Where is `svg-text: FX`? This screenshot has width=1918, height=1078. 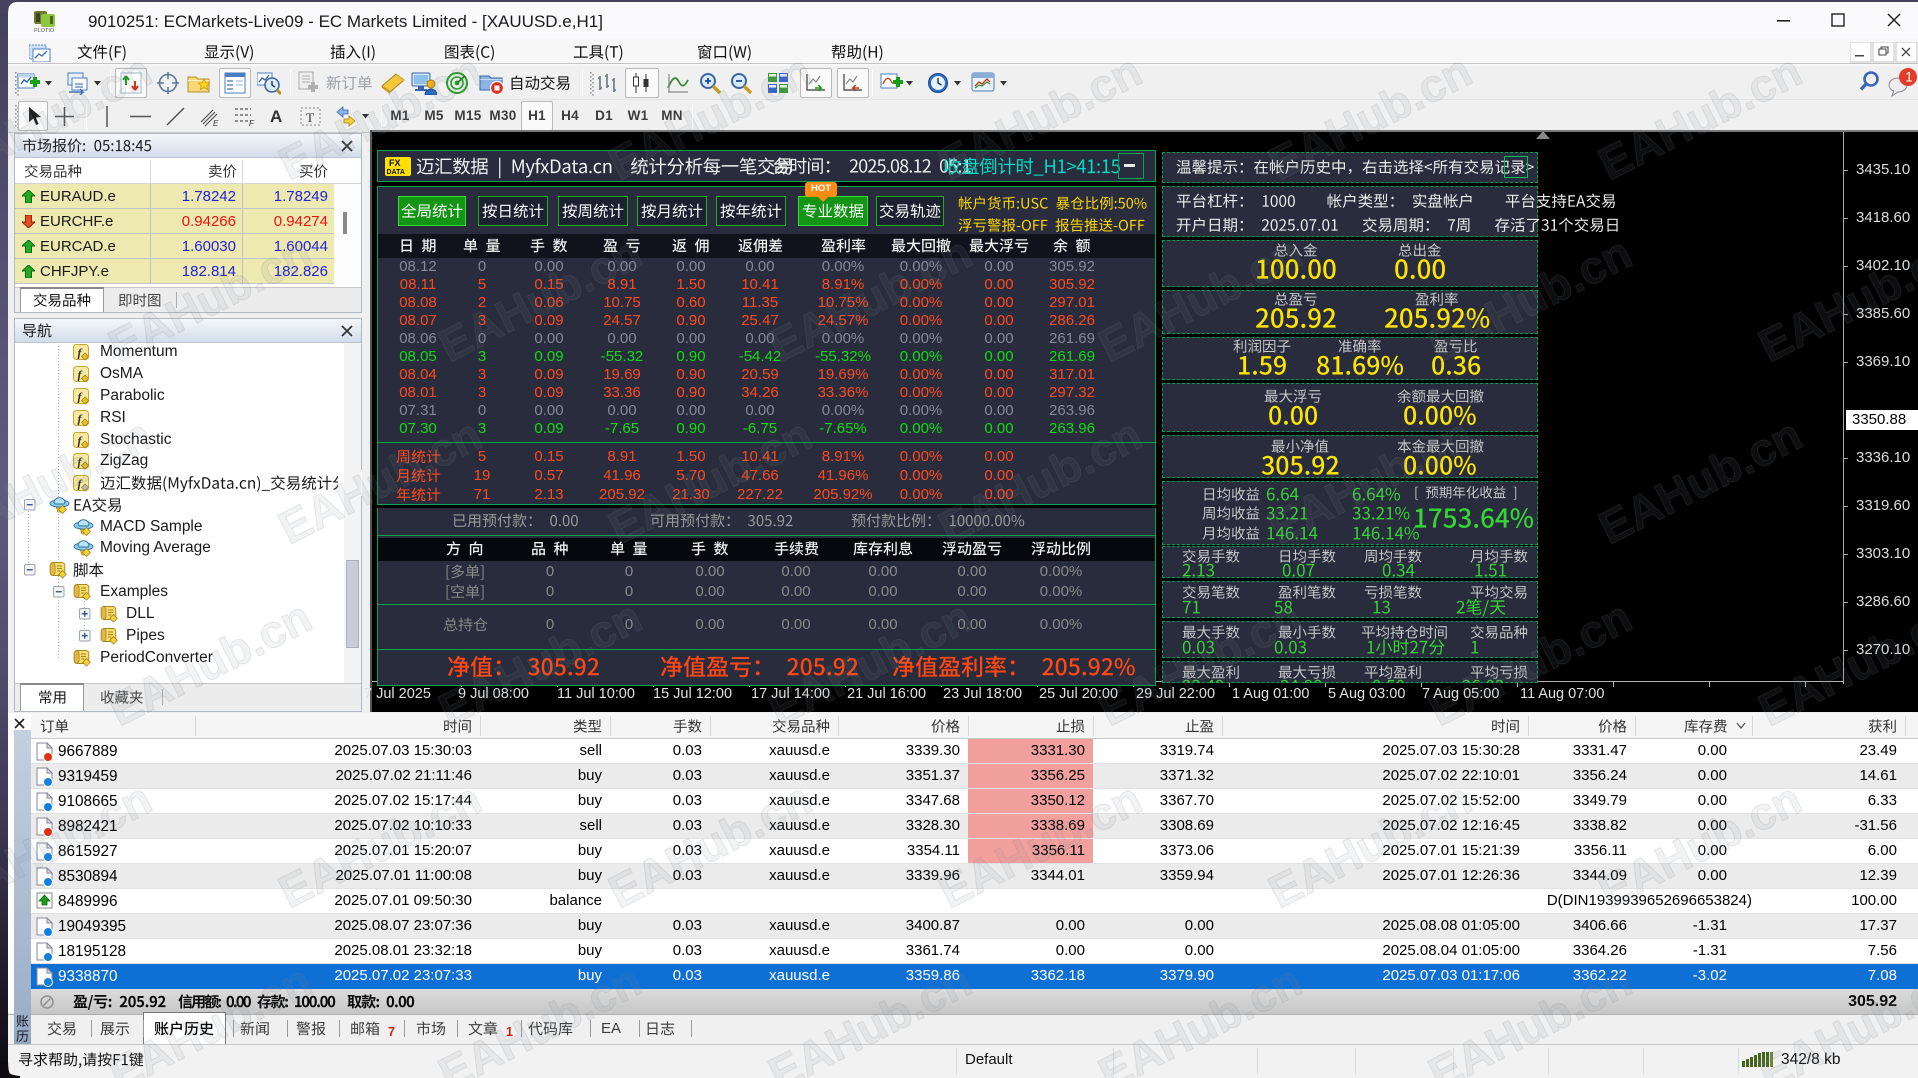
svg-text: FX is located at coordinates (395, 163).